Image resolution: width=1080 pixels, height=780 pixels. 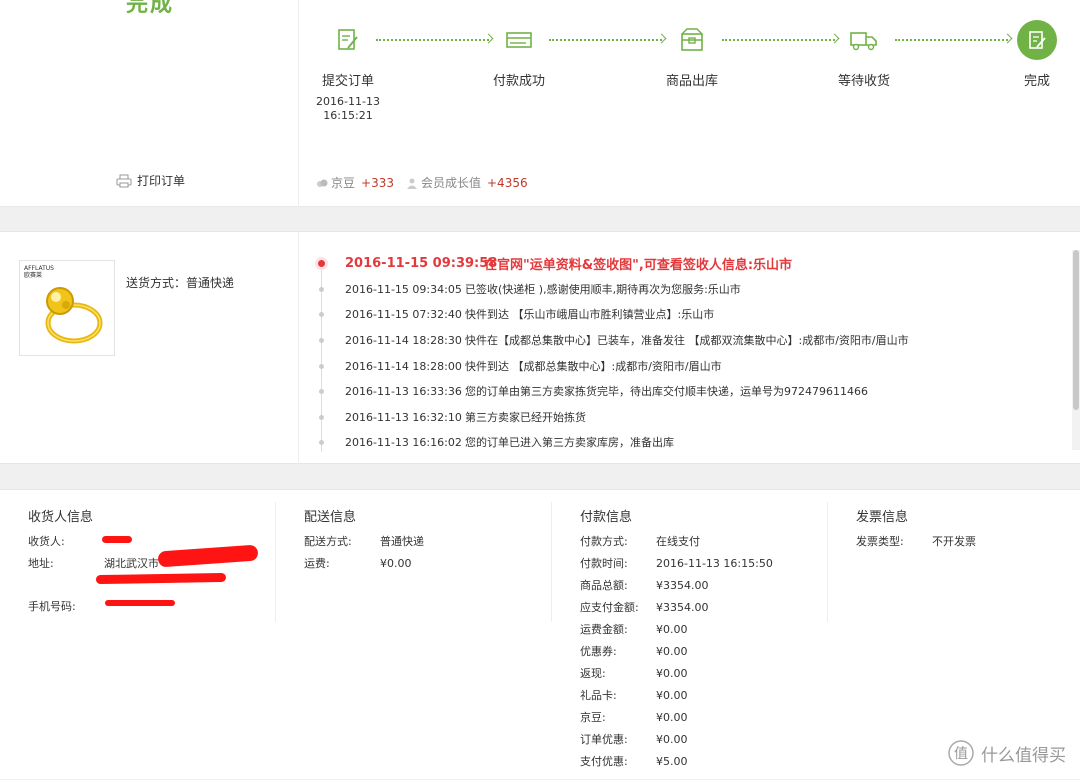 What do you see at coordinates (1036, 81) in the screenshot?
I see `step-label: 完成` at bounding box center [1036, 81].